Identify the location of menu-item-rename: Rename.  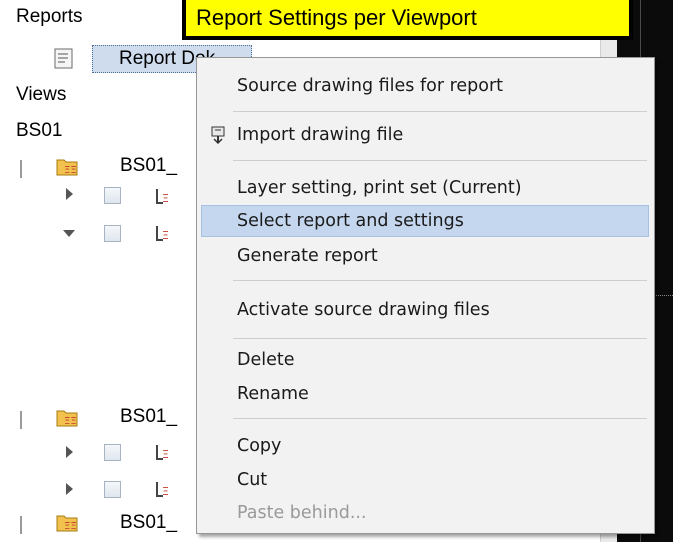
(425, 394).